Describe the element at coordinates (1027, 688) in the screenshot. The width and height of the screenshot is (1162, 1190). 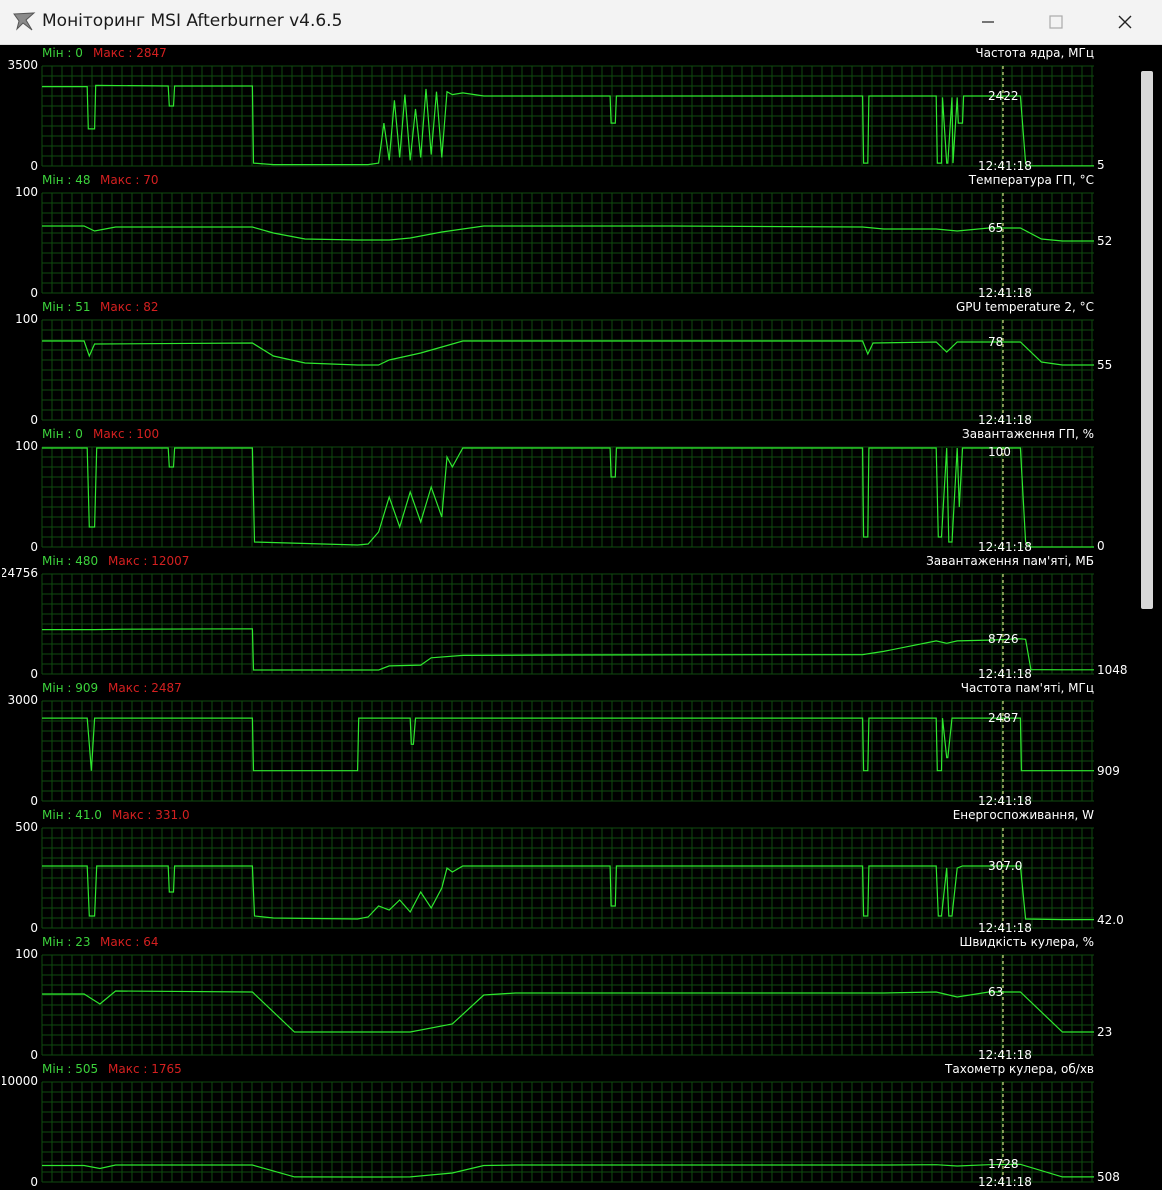
I see `graph-title: Частота пам'яті, МГц` at that location.